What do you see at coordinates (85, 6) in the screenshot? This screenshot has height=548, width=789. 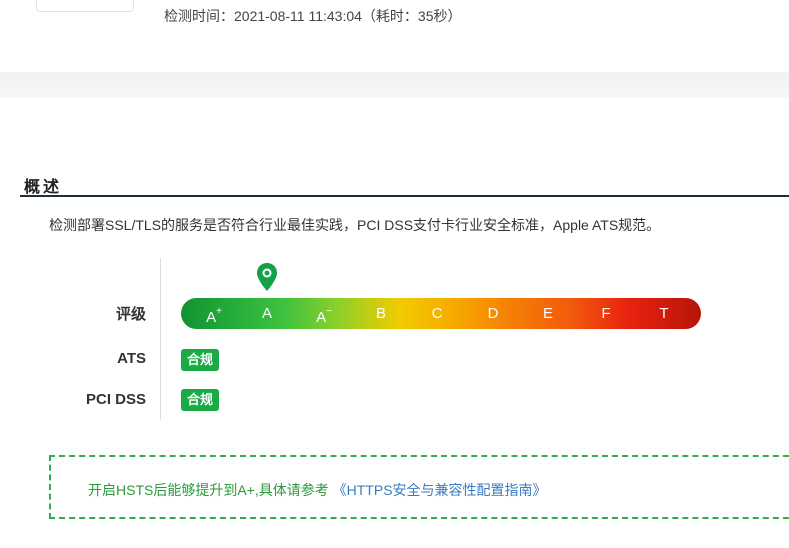 I see `top-card` at bounding box center [85, 6].